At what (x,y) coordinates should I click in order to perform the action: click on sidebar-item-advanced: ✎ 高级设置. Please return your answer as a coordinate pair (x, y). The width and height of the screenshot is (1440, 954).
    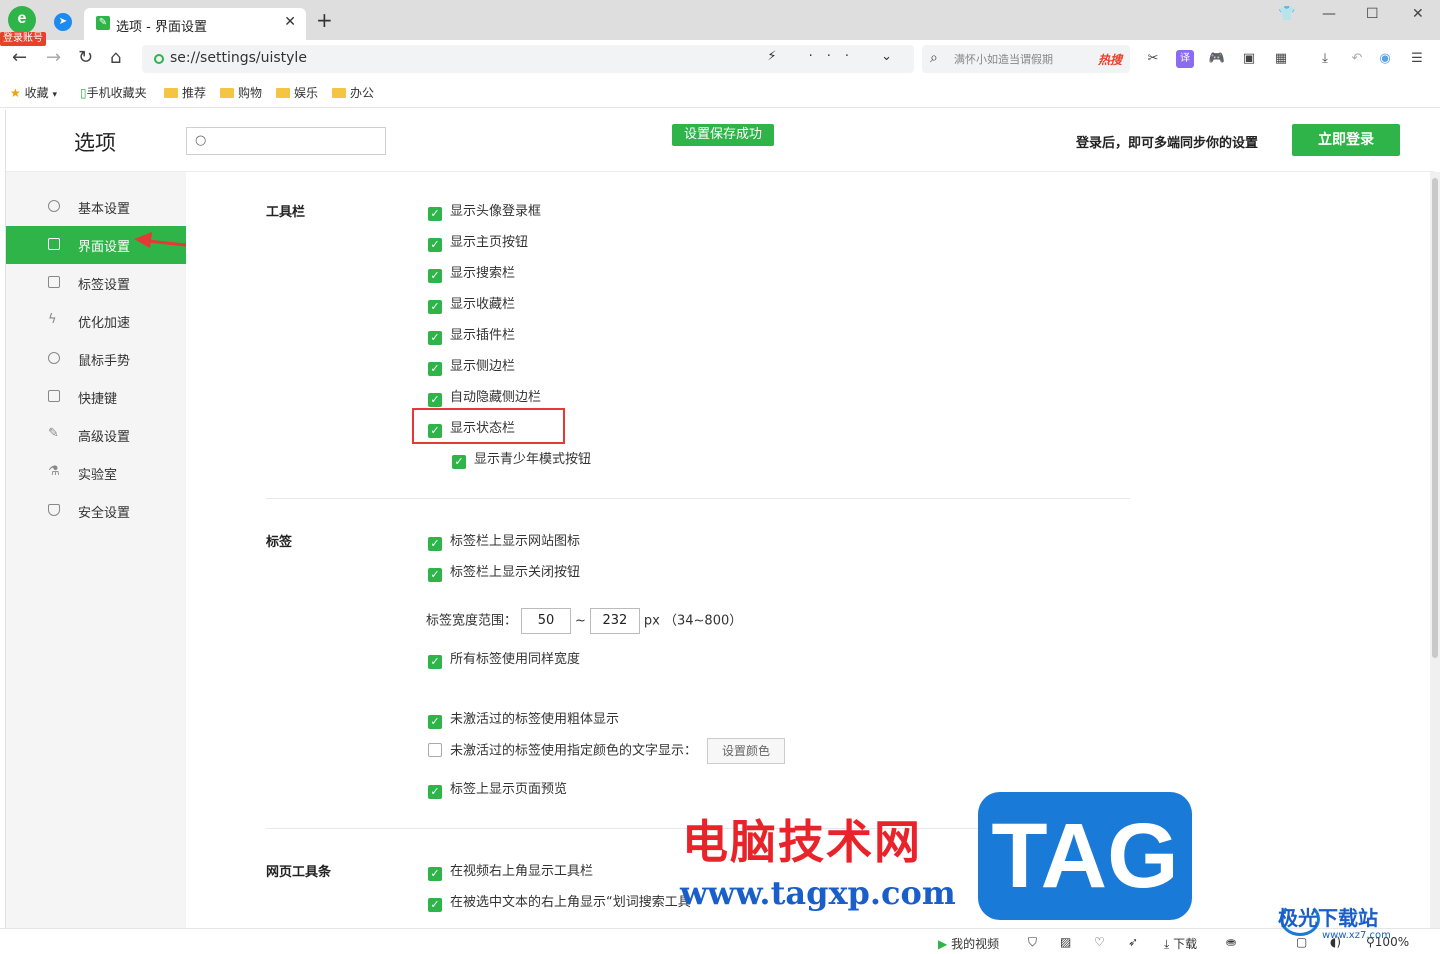
    Looking at the image, I should click on (96, 435).